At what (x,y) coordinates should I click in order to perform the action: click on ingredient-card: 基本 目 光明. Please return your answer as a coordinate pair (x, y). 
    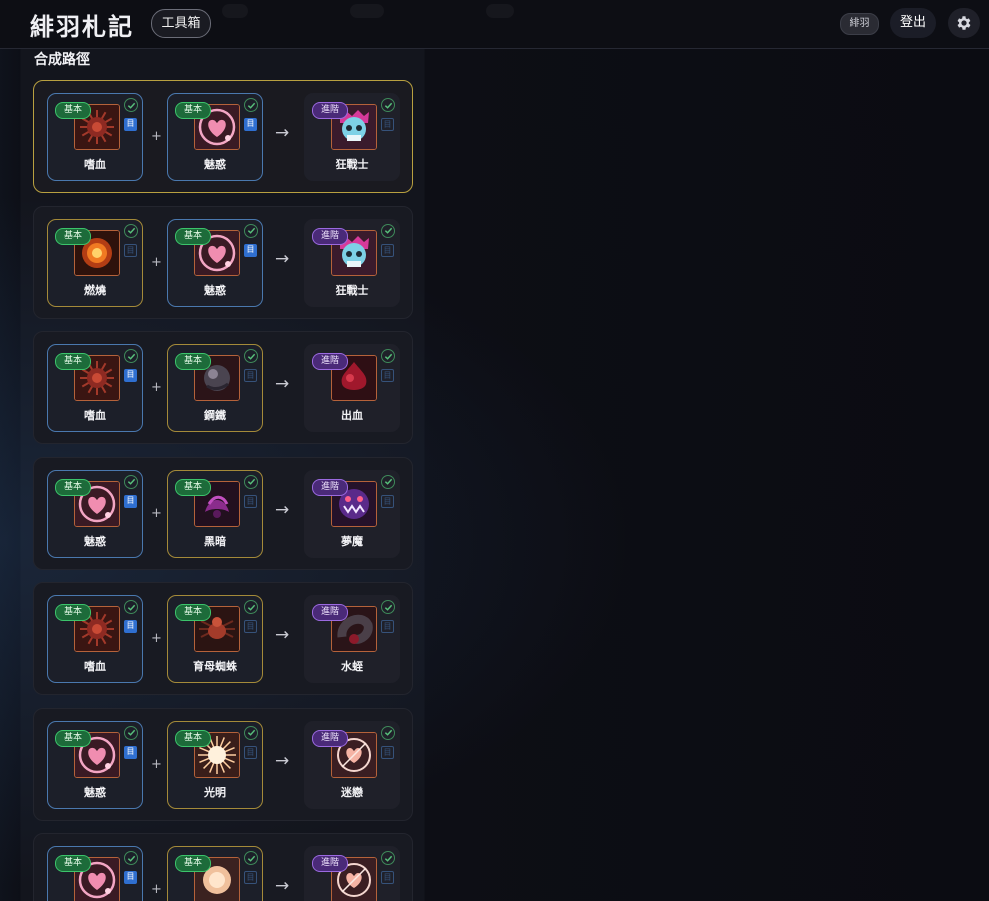
    Looking at the image, I should click on (215, 764).